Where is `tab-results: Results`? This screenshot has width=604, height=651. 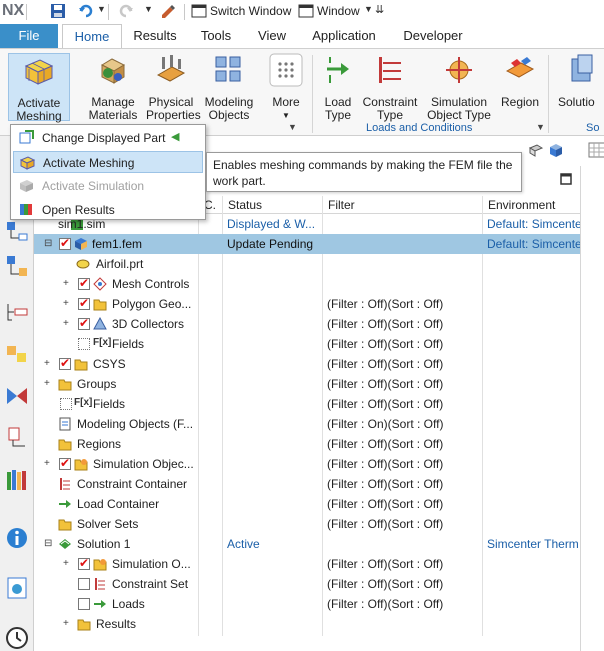
tab-results: Results is located at coordinates (155, 36).